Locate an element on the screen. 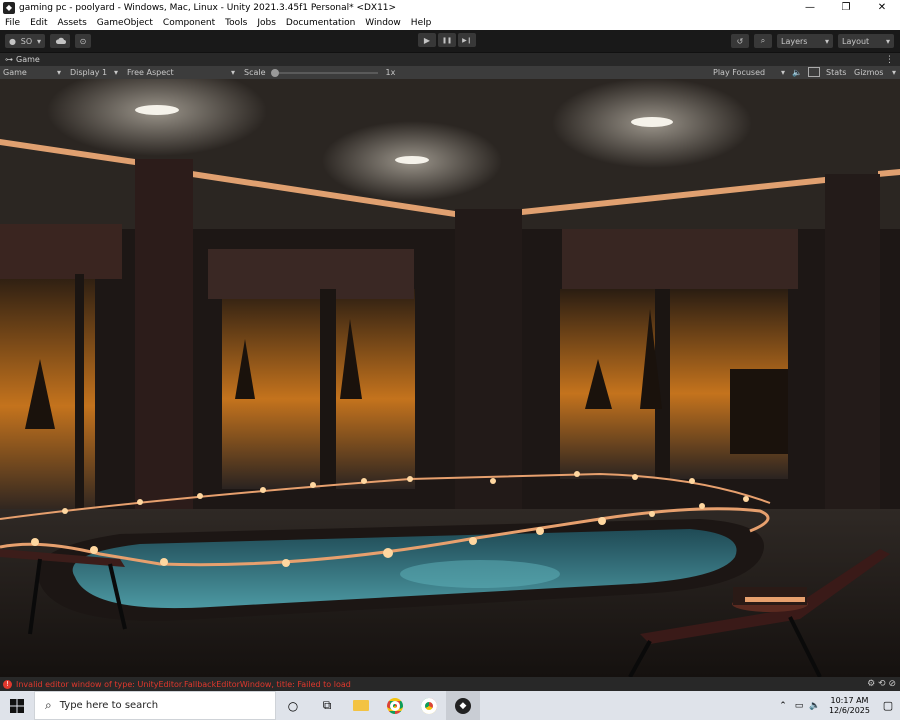 The image size is (900, 720). toolbar-right: ↺ ⌕ Layers ▾ Layout ▾ is located at coordinates (812, 41).